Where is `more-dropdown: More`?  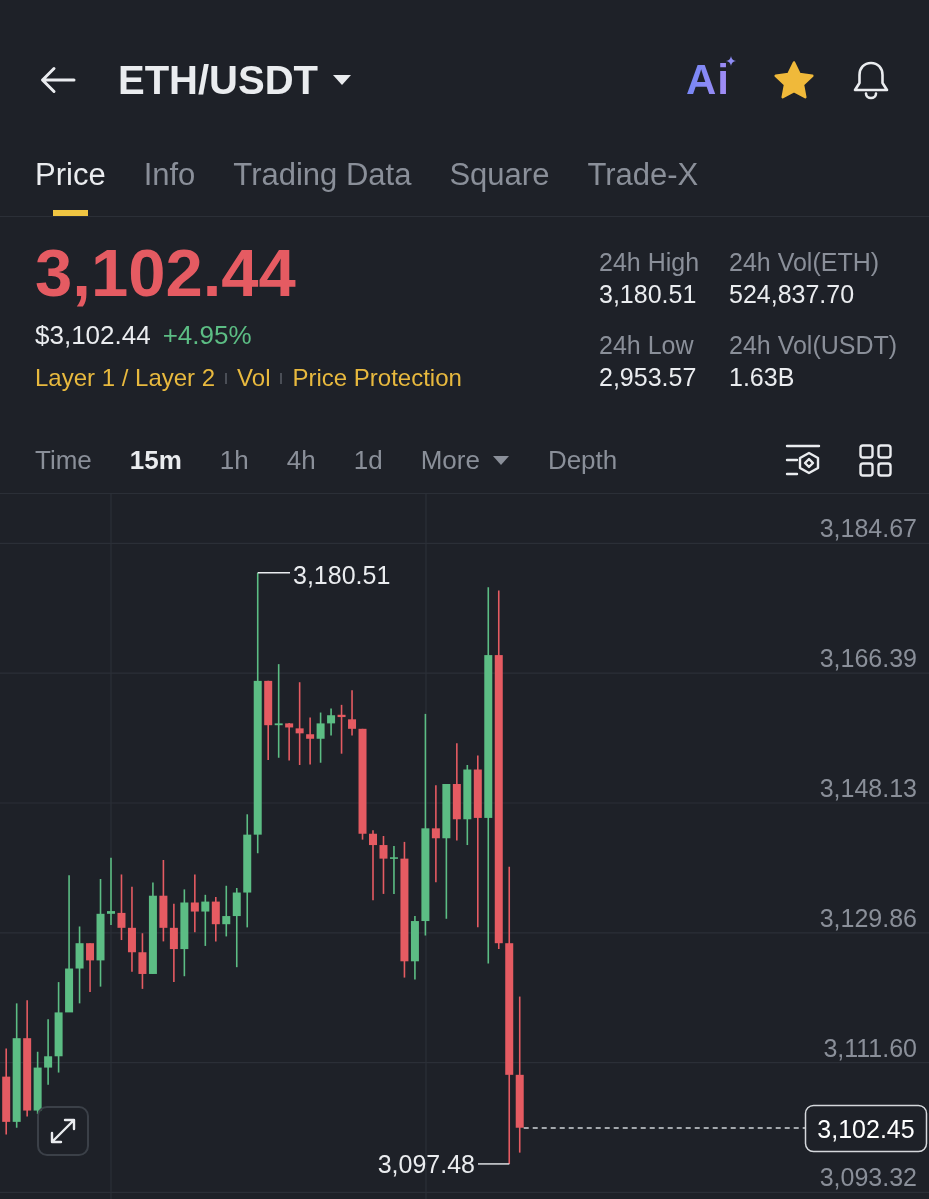 more-dropdown: More is located at coordinates (465, 460).